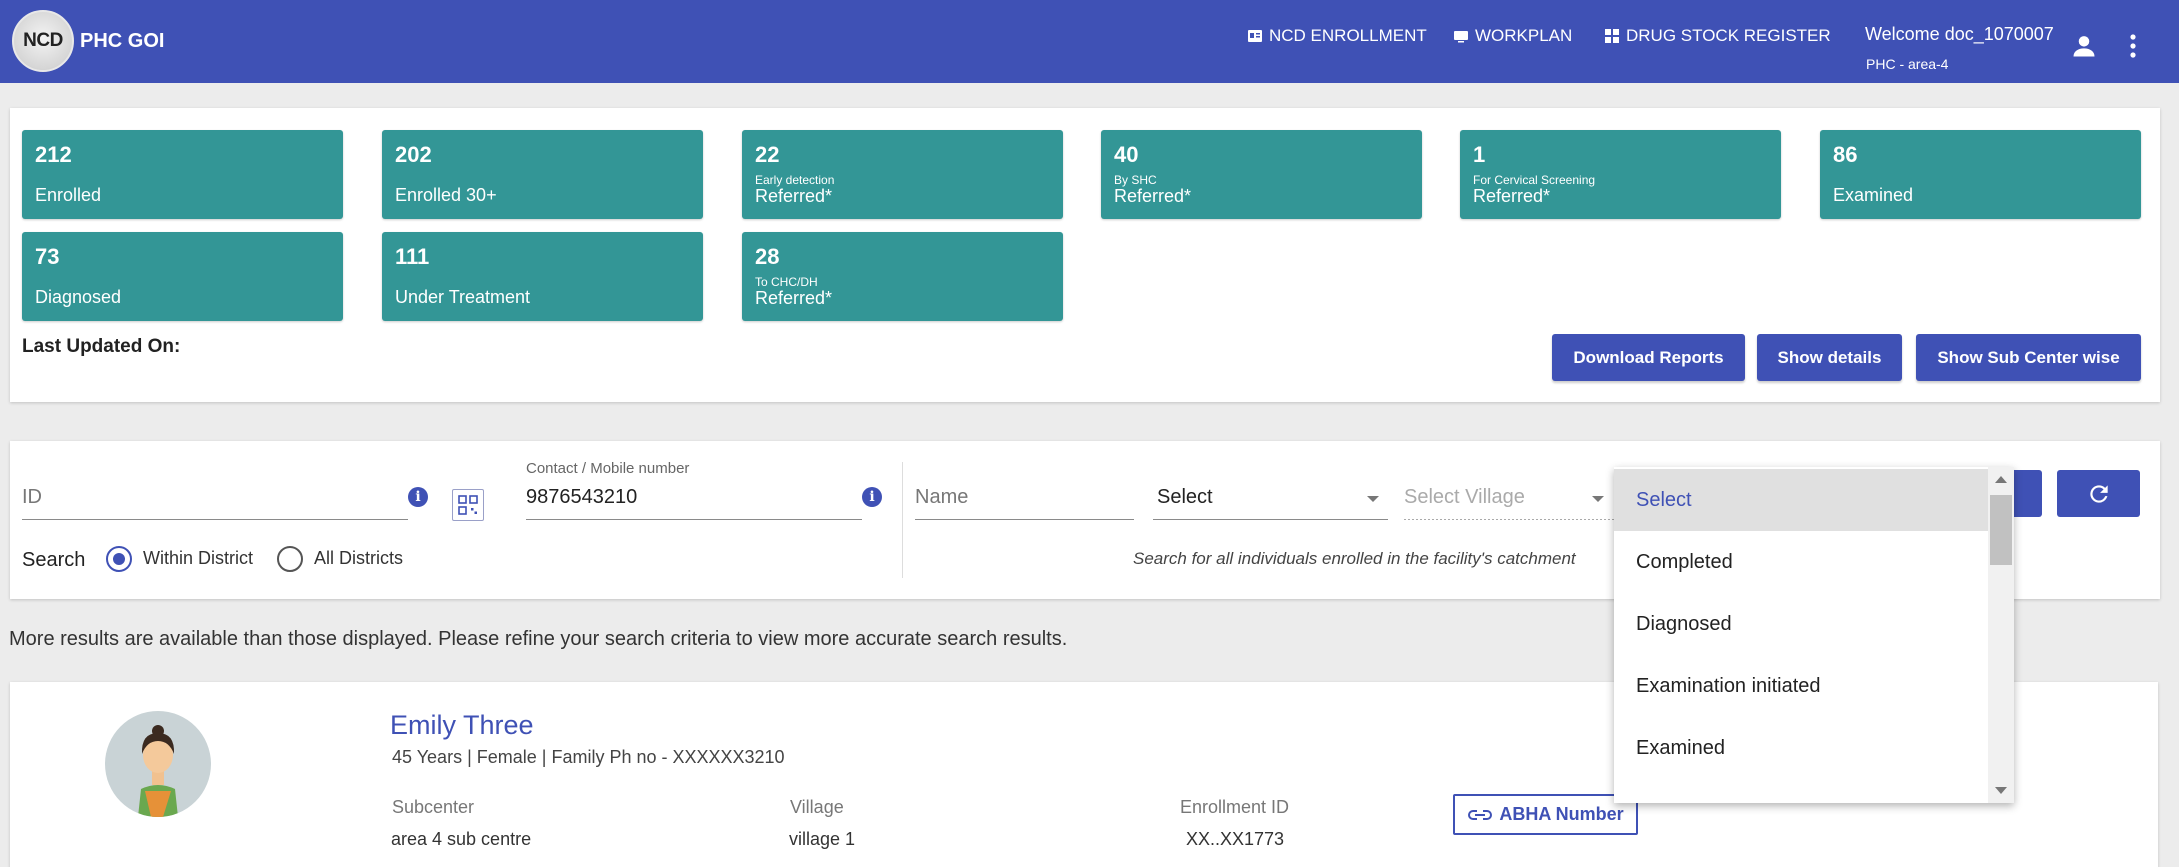 This screenshot has height=867, width=2179. What do you see at coordinates (1873, 195) in the screenshot?
I see `stat-label: Examined` at bounding box center [1873, 195].